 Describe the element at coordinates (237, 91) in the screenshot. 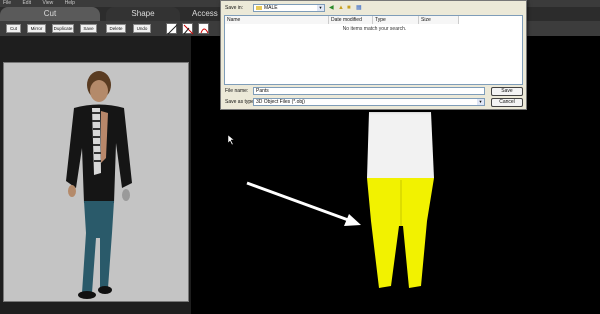

I see `filename-label: File name:` at that location.